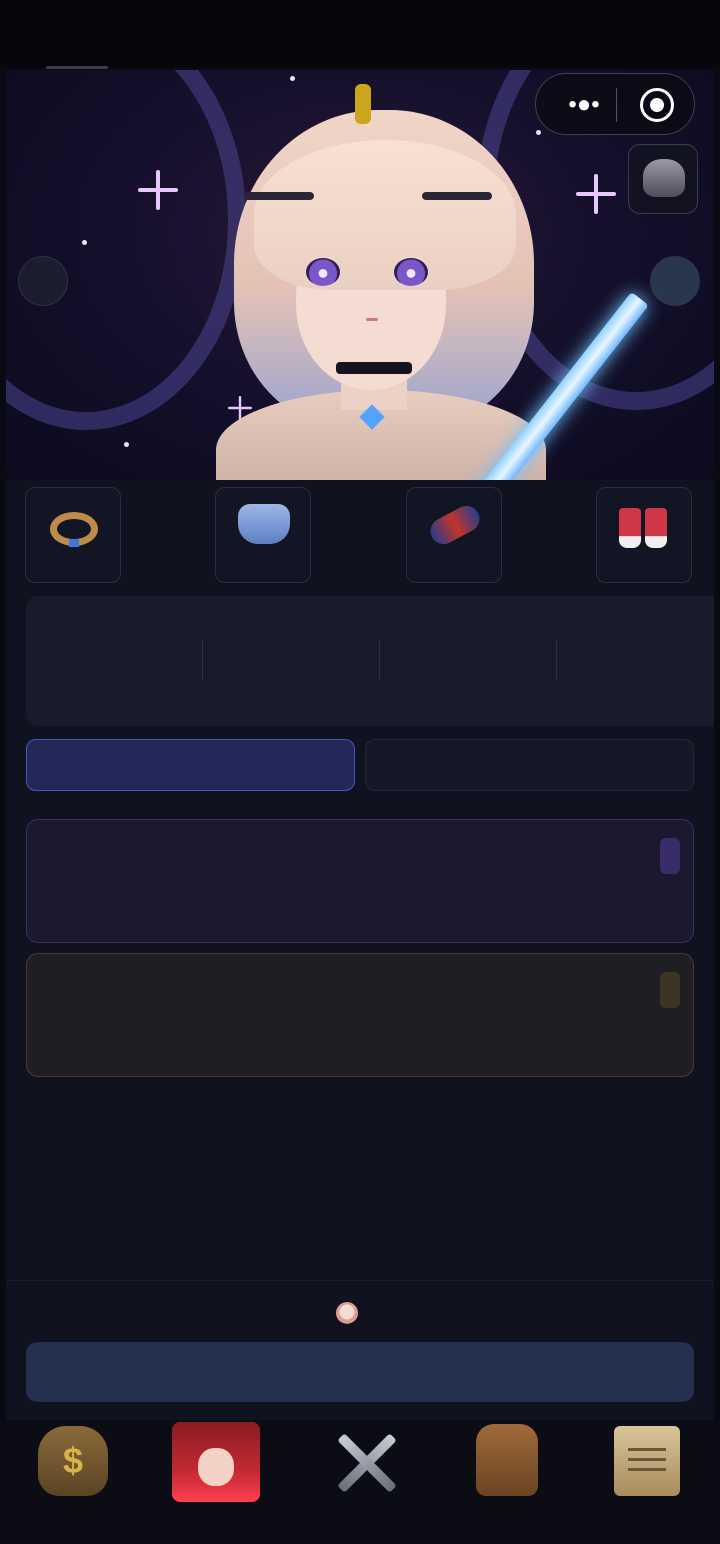  I want to click on vine-decoration-left, so click(126, 250).